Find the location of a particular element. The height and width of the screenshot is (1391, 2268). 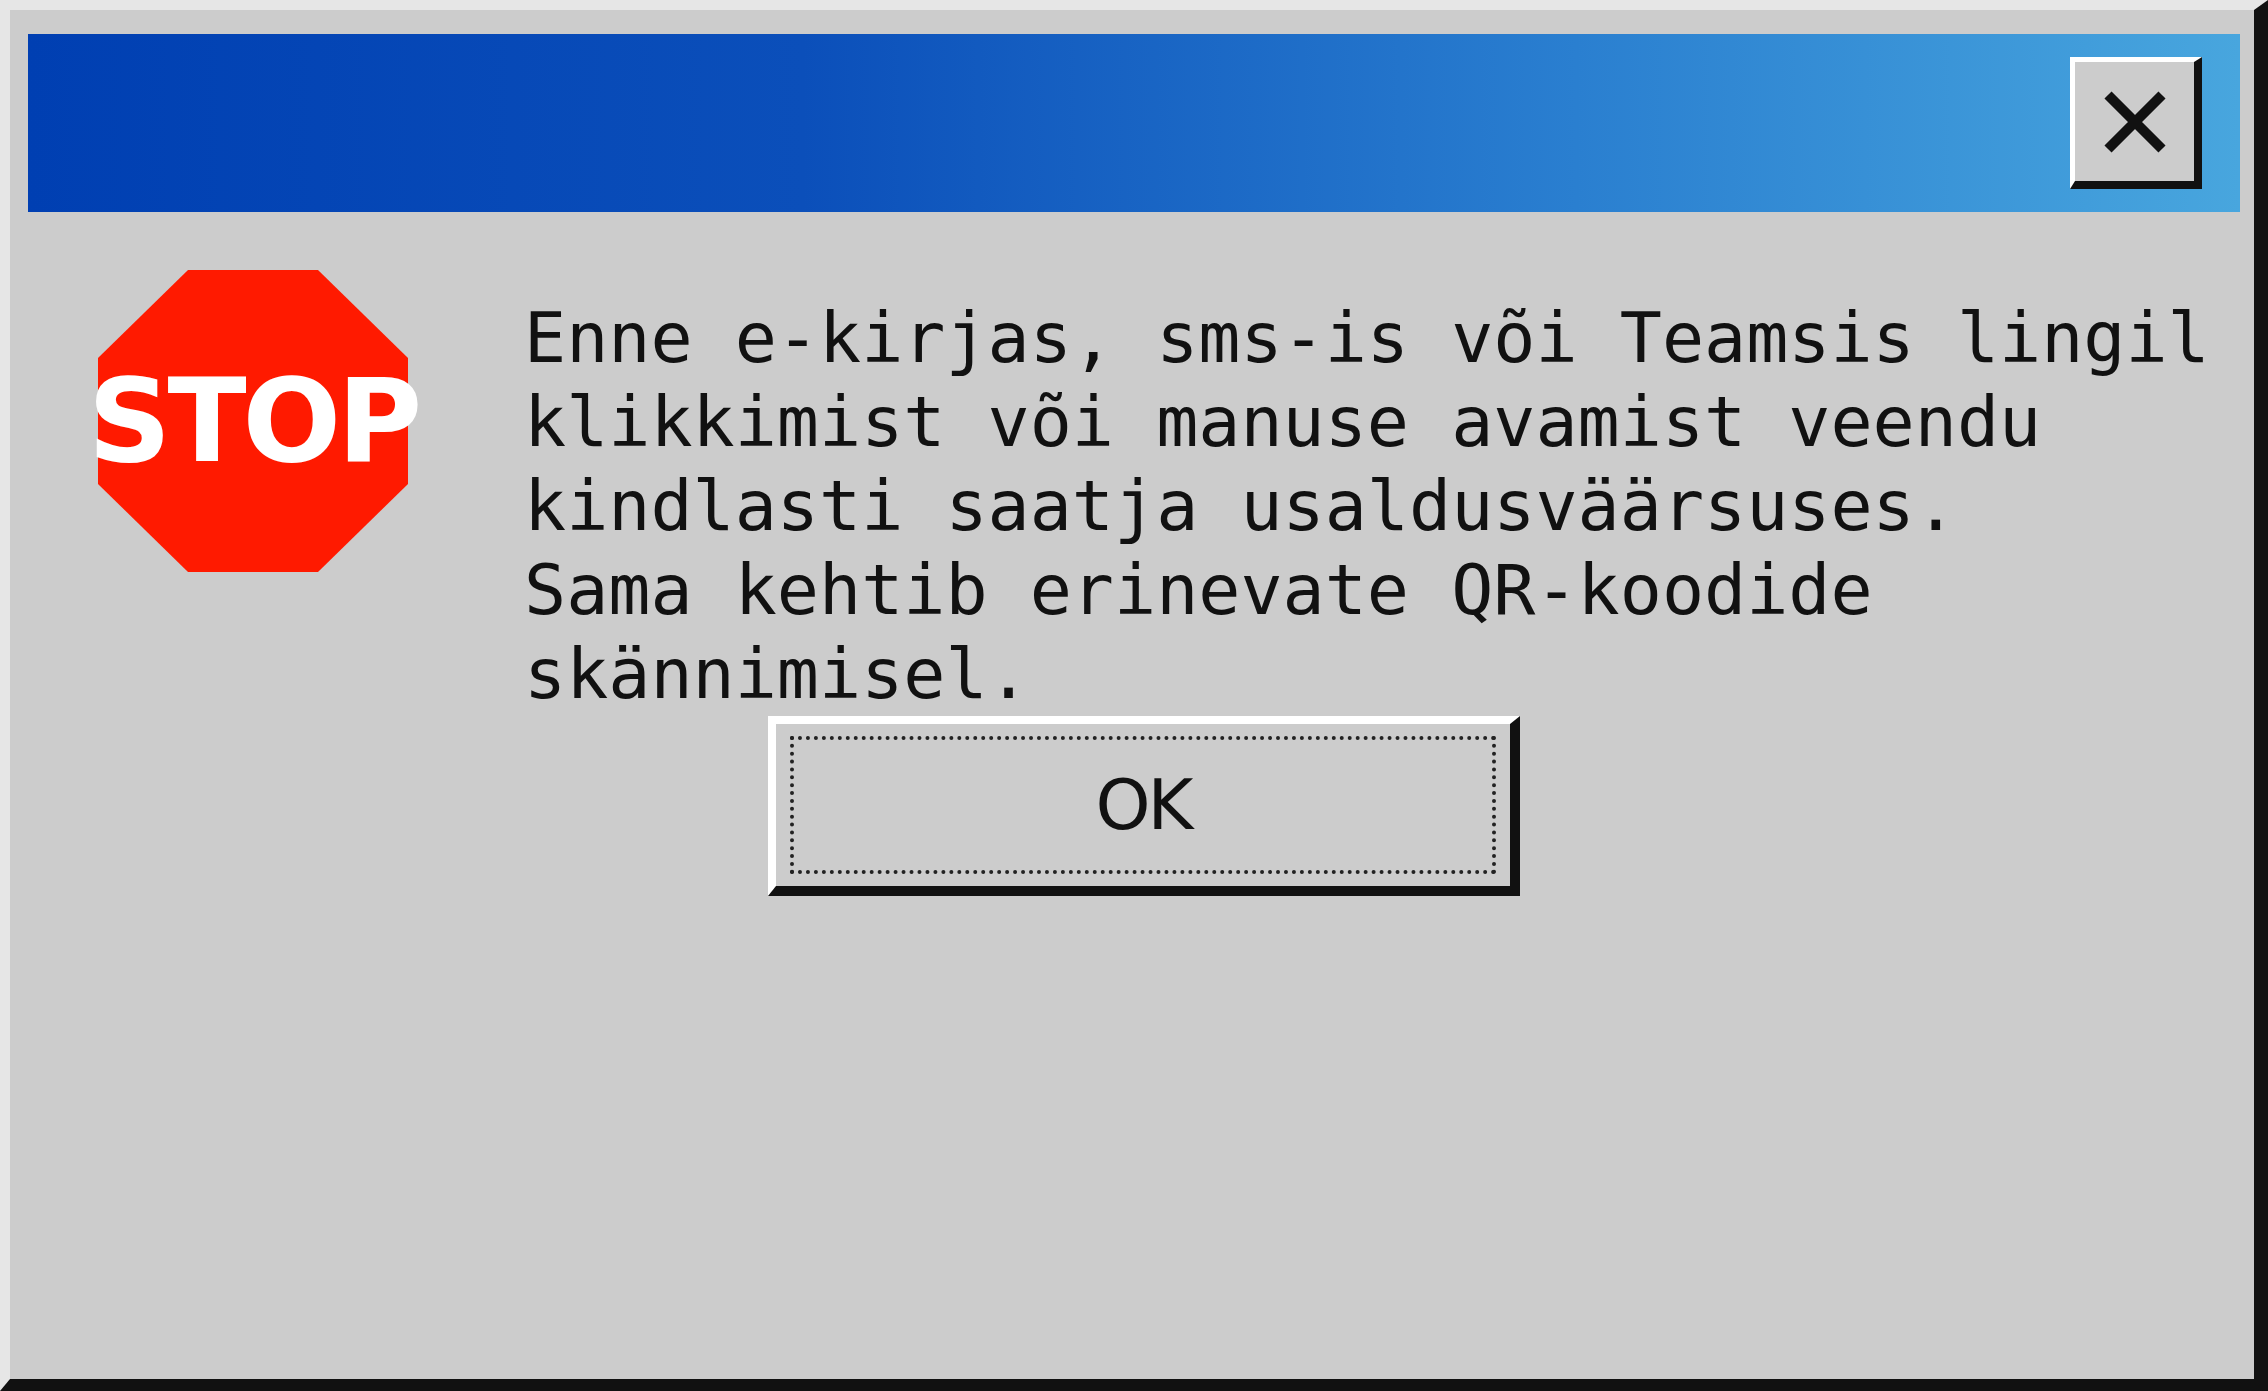

message-text: Enne e-kirjas, sms-is või Teamsis lingil klikkimist või manuse avamist veendu kindlasti saatja usaldusväärsuses. is located at coordinates (1367, 422).